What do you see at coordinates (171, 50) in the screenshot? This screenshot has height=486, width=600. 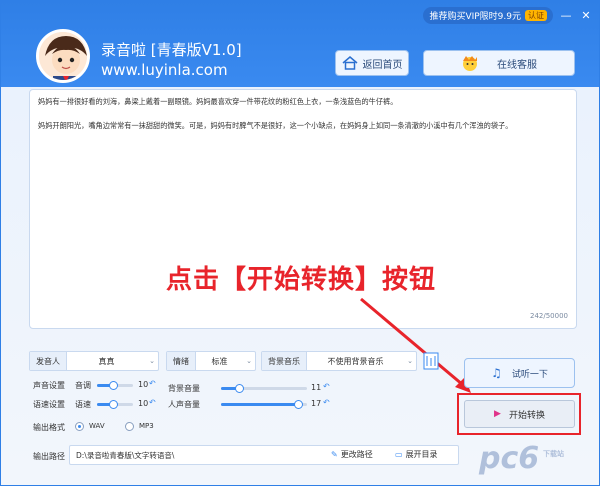 I see `app-title: 录音啦 [青春版V1.0]` at bounding box center [171, 50].